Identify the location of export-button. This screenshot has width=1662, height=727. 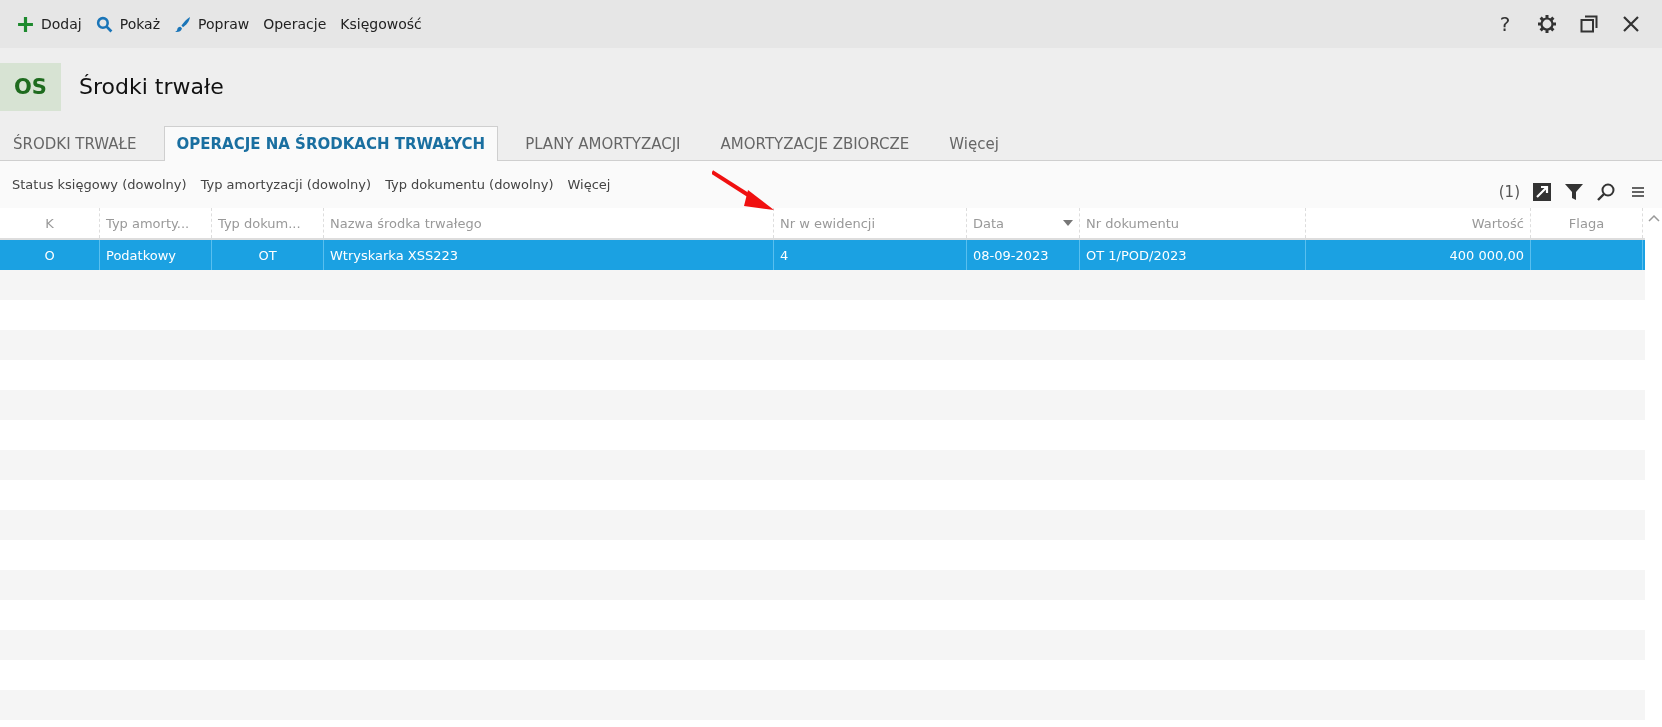
(1542, 191).